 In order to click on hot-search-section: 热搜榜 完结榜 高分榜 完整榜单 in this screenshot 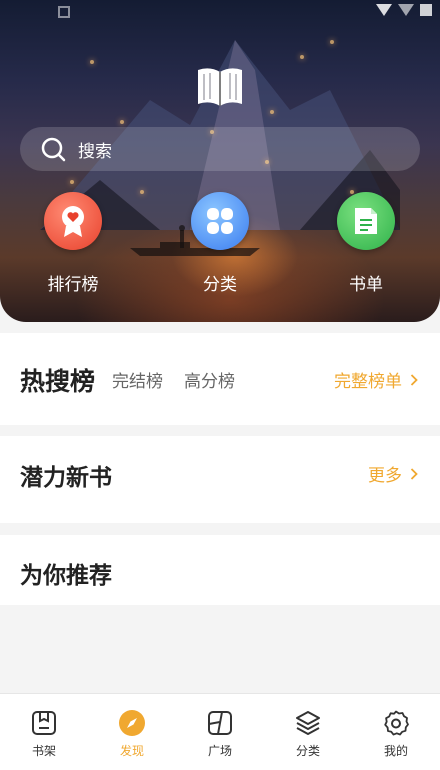, I will do `click(220, 379)`.